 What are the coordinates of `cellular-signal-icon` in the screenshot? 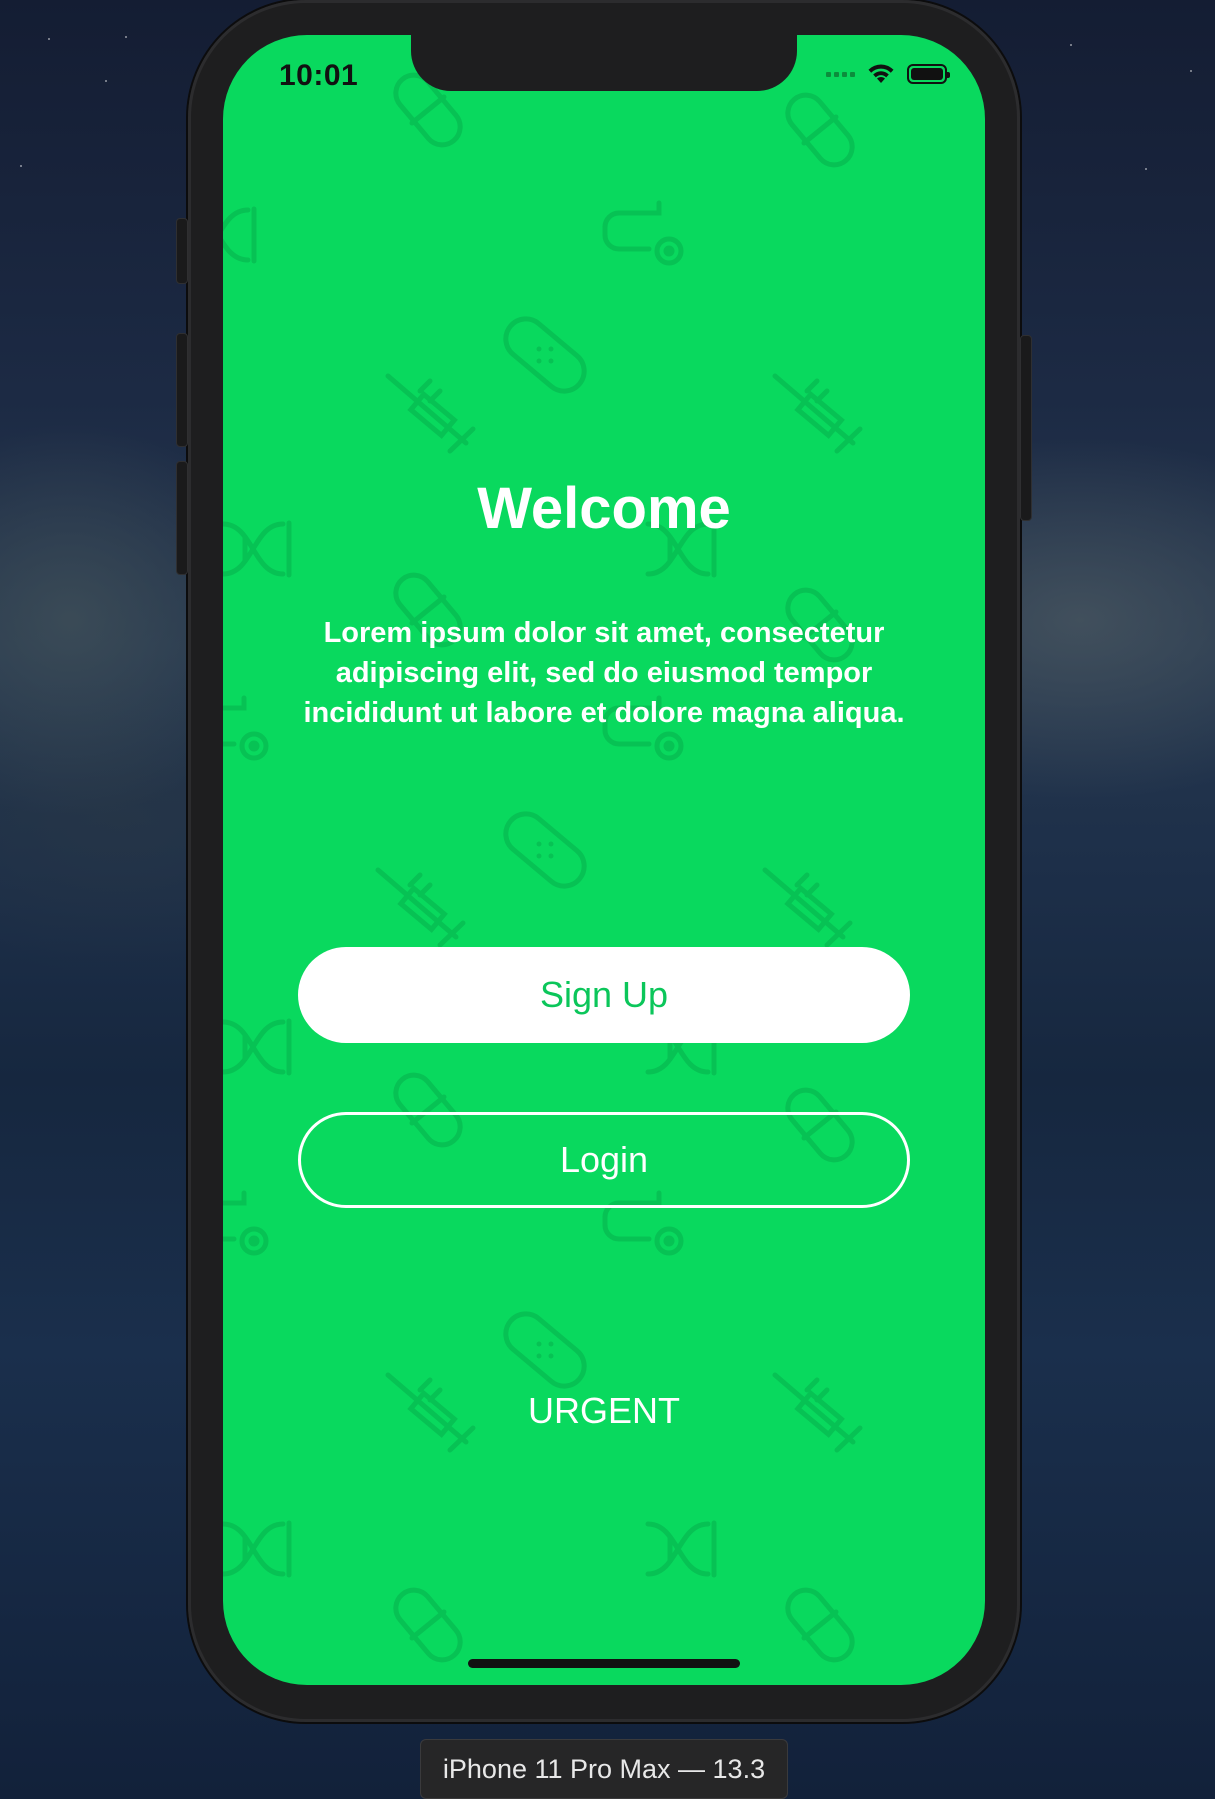 It's located at (840, 74).